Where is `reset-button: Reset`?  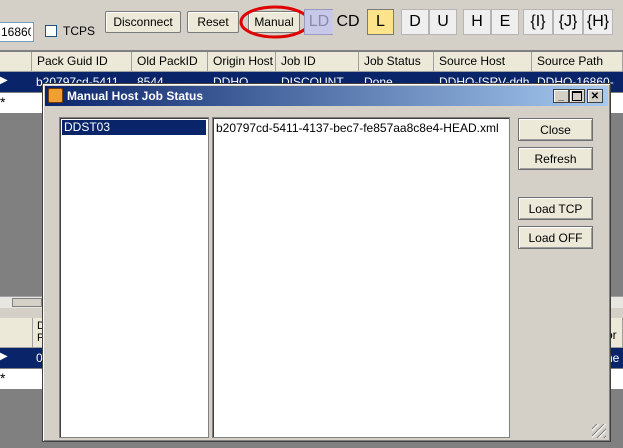
reset-button: Reset is located at coordinates (213, 22).